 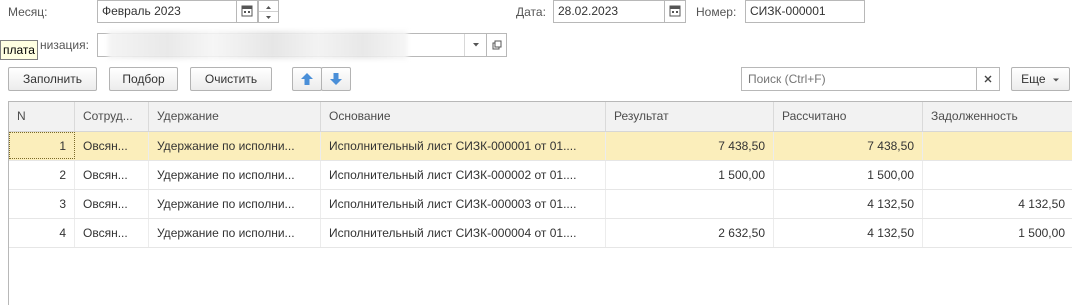 What do you see at coordinates (42, 175) in the screenshot?
I see `cell-n: 2` at bounding box center [42, 175].